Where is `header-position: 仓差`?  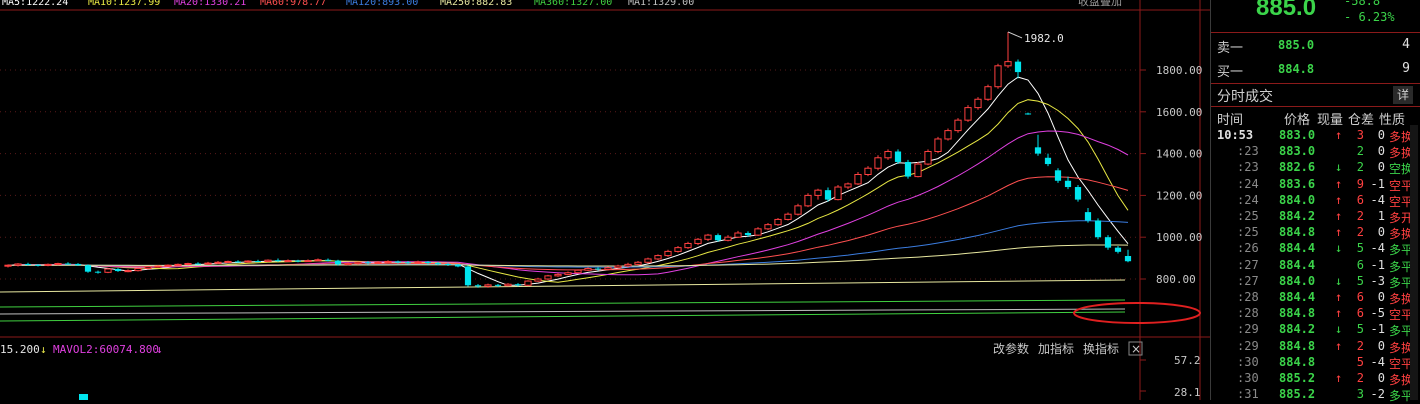 header-position: 仓差 is located at coordinates (1361, 119).